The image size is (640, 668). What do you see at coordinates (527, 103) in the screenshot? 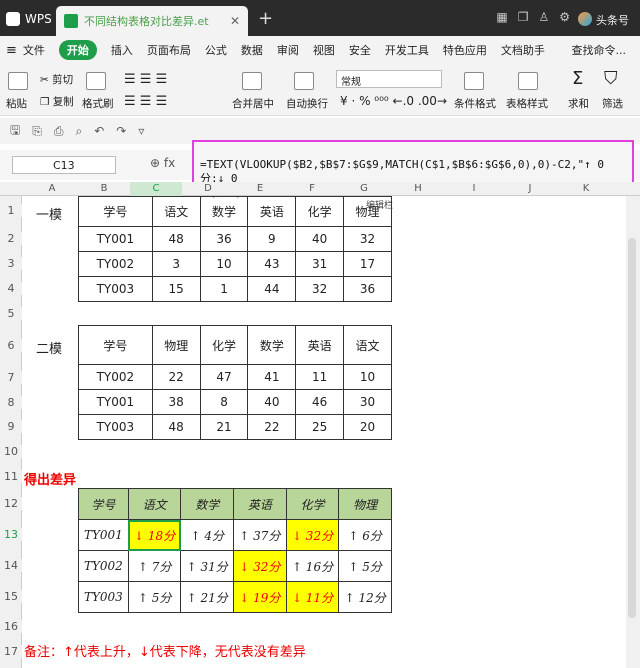
I see `table-style-button: 表格样式` at bounding box center [527, 103].